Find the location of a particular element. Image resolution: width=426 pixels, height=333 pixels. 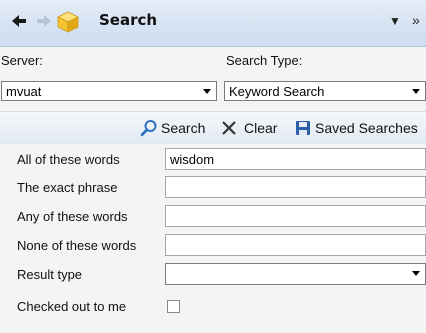

overflow-chevron-icon: » is located at coordinates (416, 20).